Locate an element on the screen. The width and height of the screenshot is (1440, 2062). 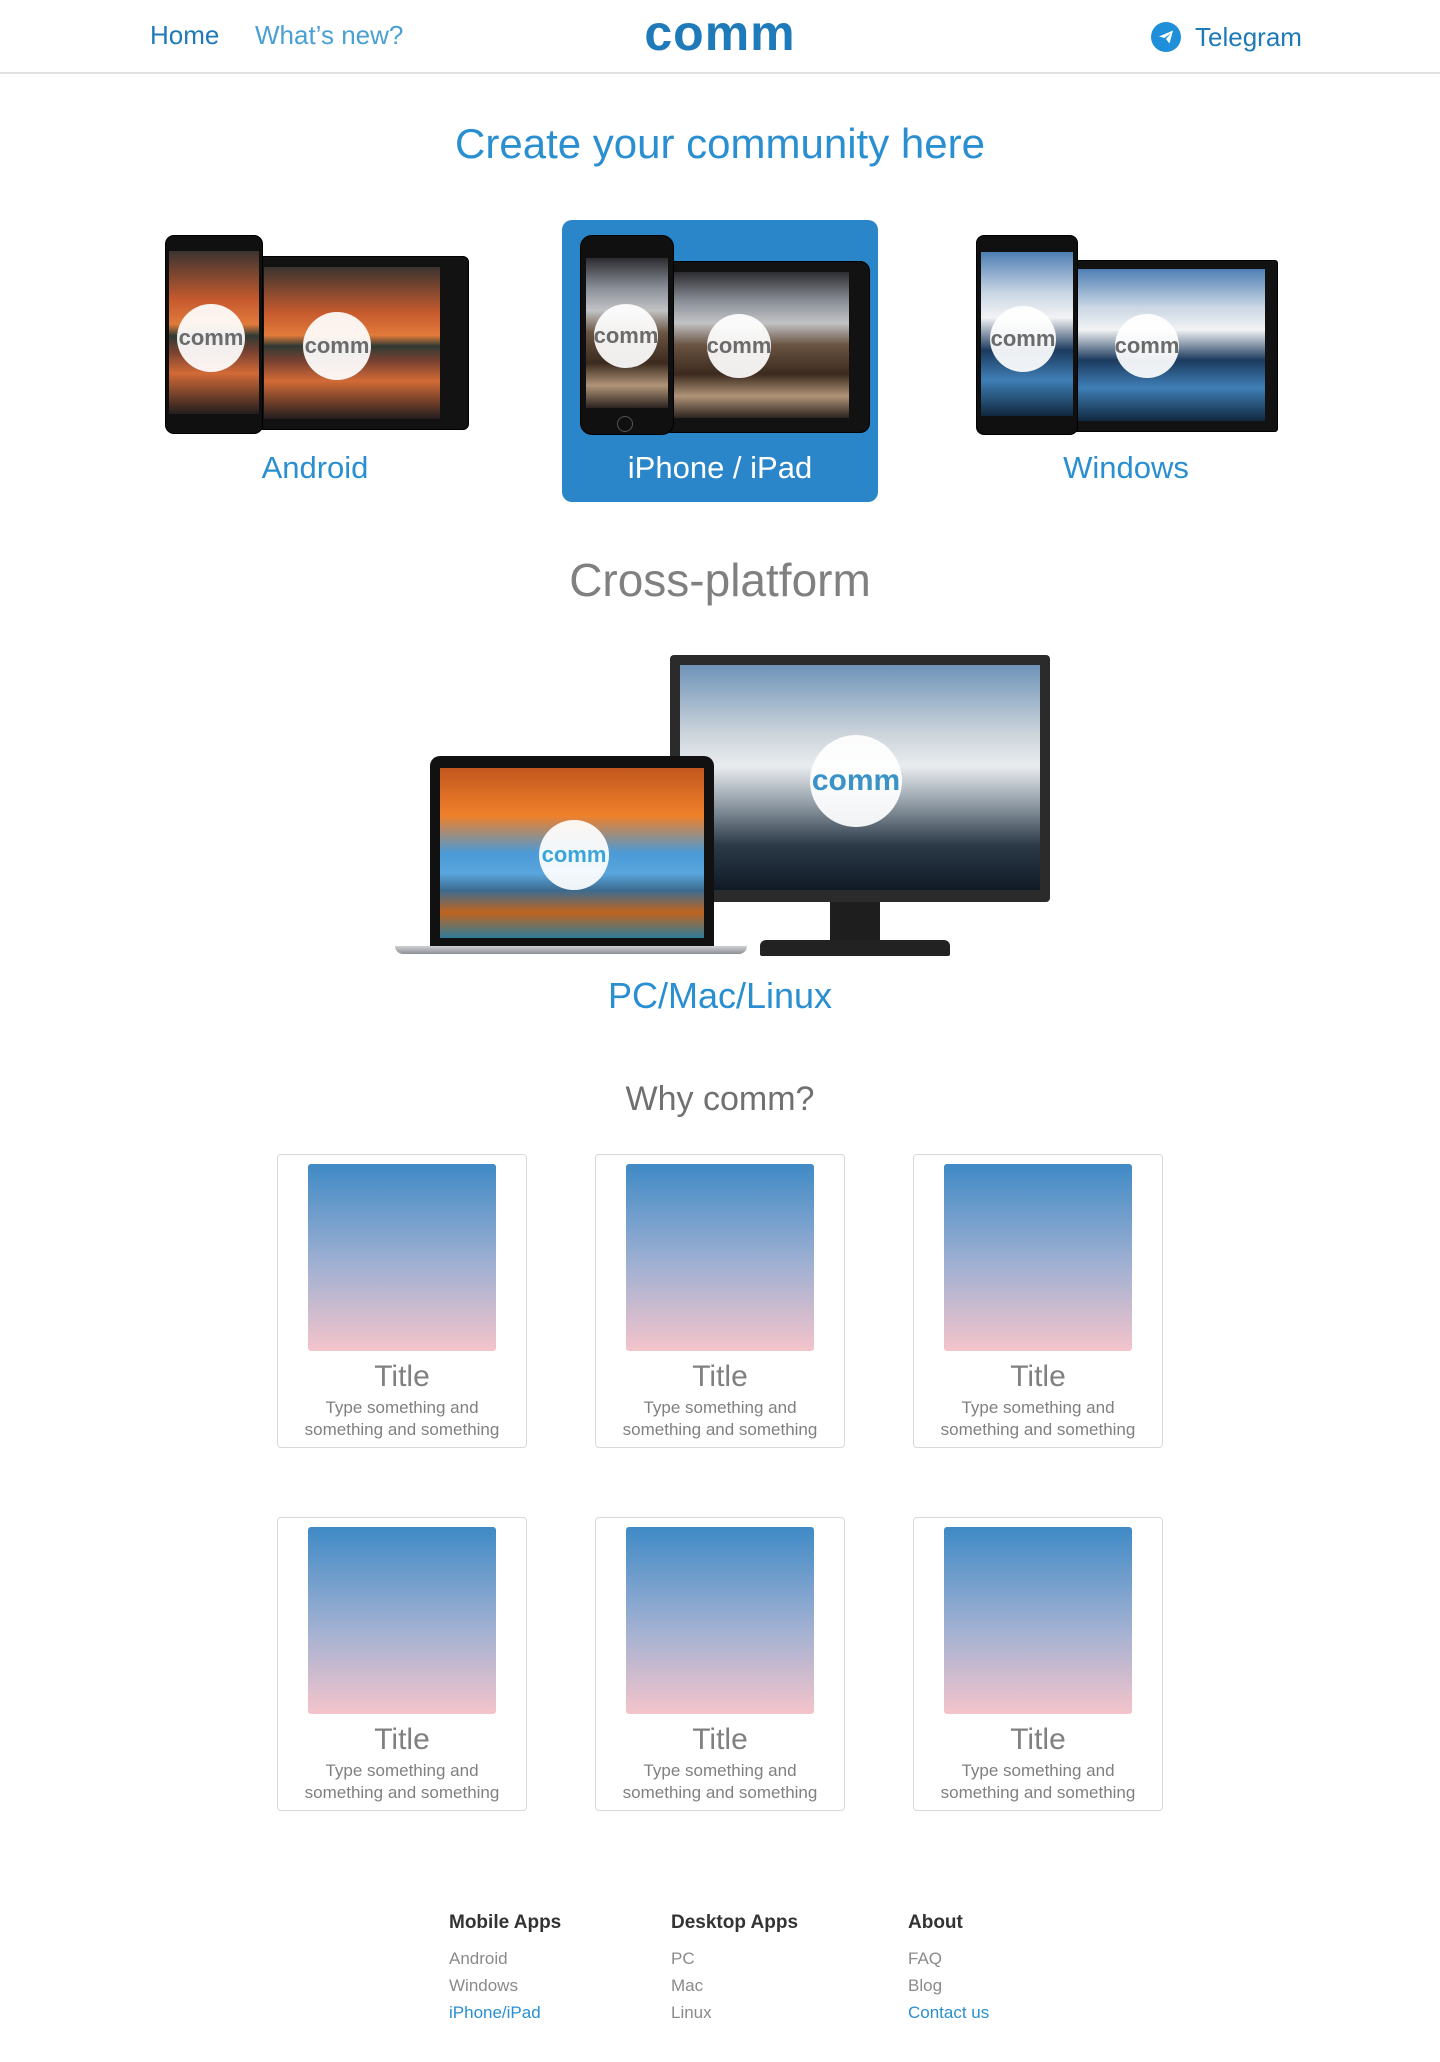
footer-column-desktop-apps: Desktop Apps PC Mac Linux is located at coordinates (734, 1969).